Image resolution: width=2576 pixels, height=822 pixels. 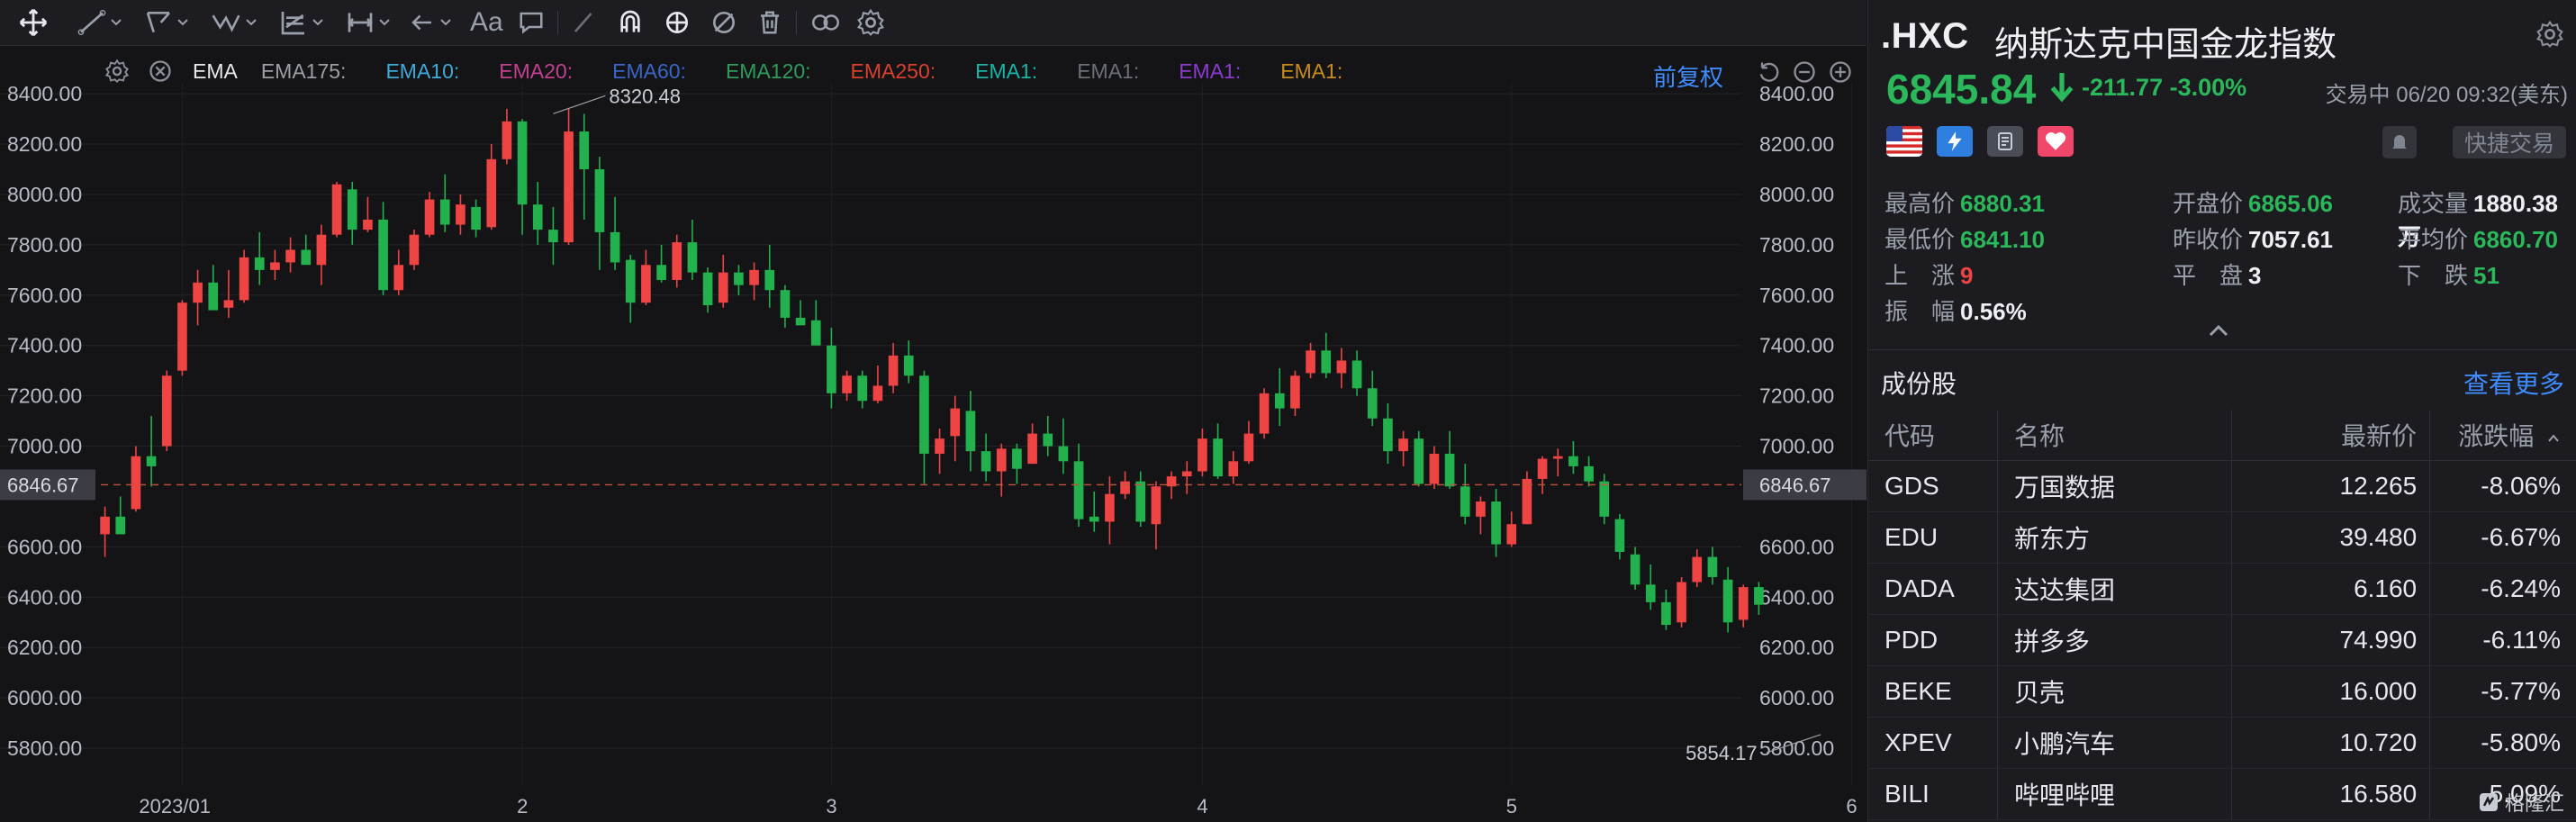 I want to click on toolbar-divider, so click(x=557, y=23).